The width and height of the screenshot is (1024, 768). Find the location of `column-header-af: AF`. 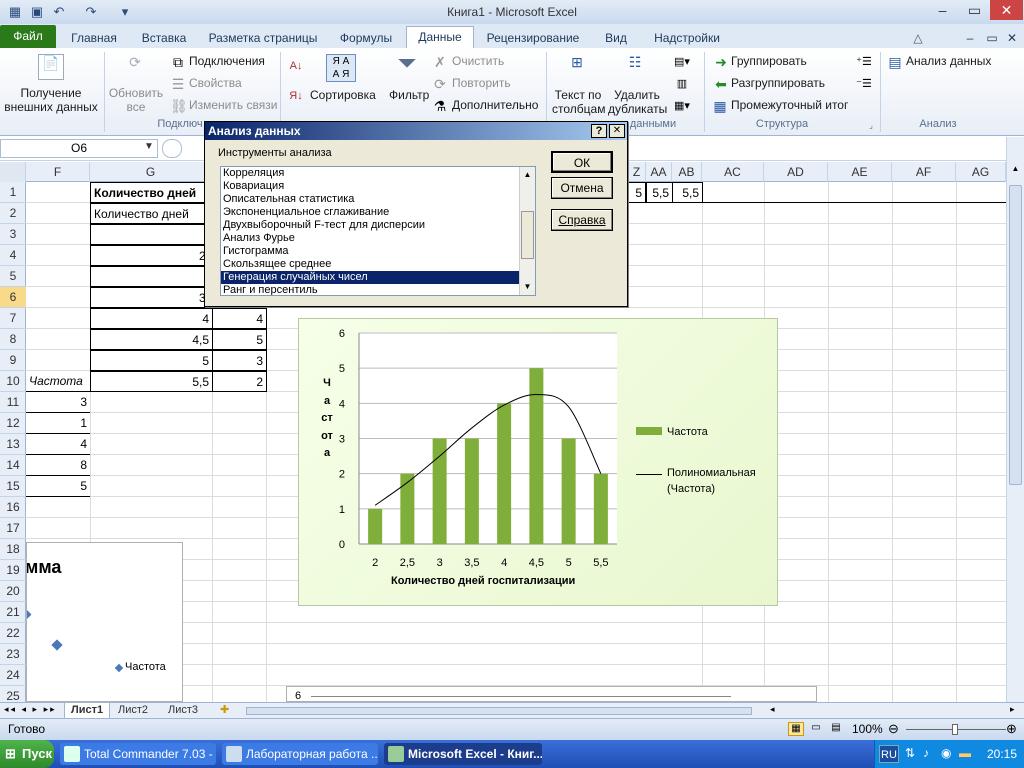

column-header-af: AF is located at coordinates (924, 172).